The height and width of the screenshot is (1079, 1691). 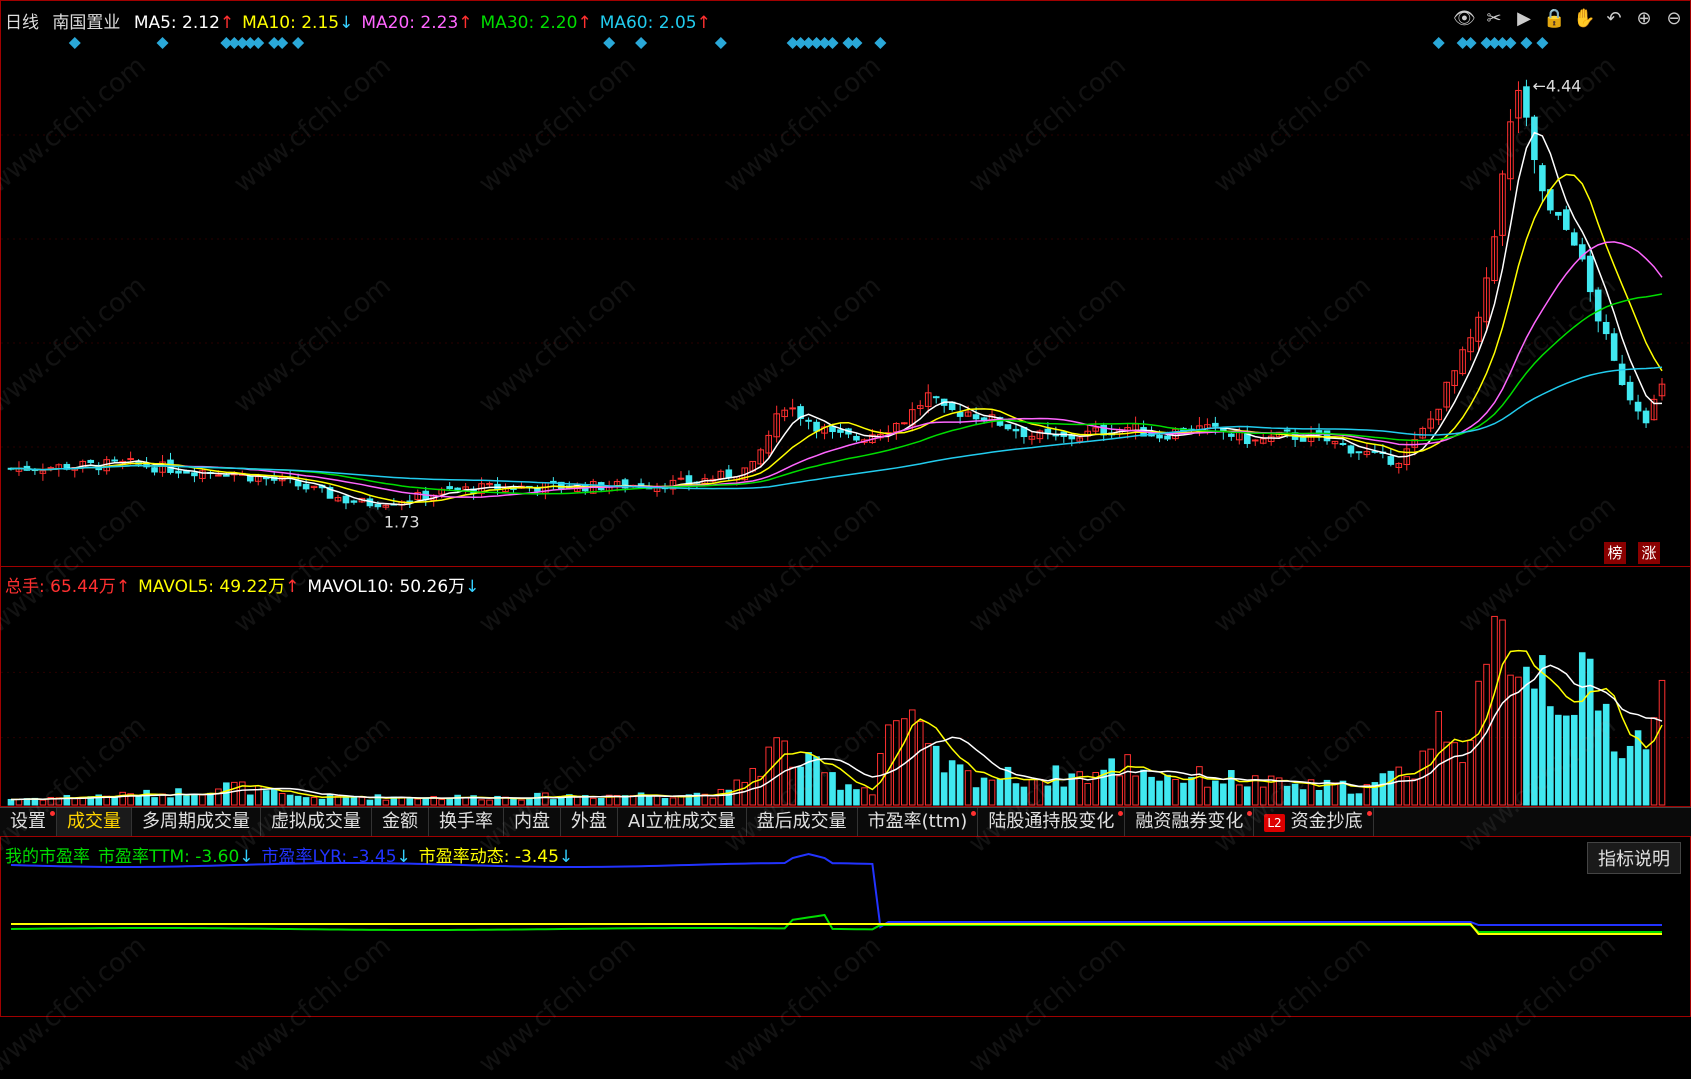 I want to click on play-icon: ▶, so click(x=1524, y=19).